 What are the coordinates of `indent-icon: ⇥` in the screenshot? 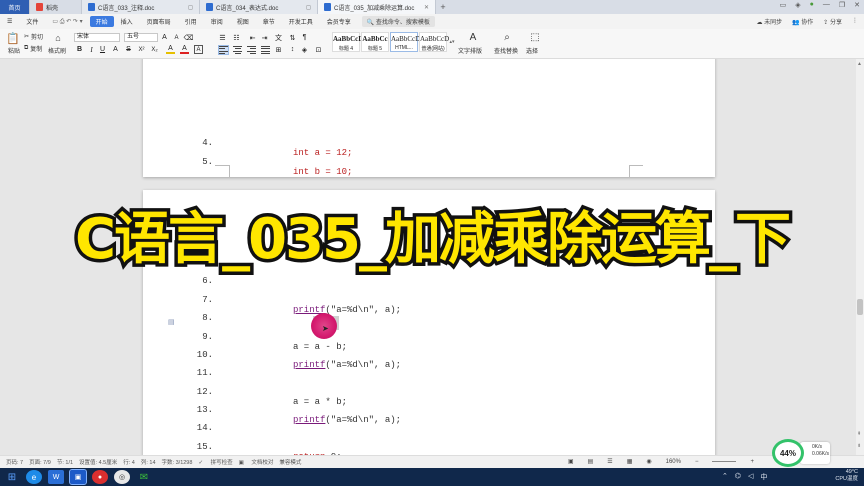 It's located at (264, 37).